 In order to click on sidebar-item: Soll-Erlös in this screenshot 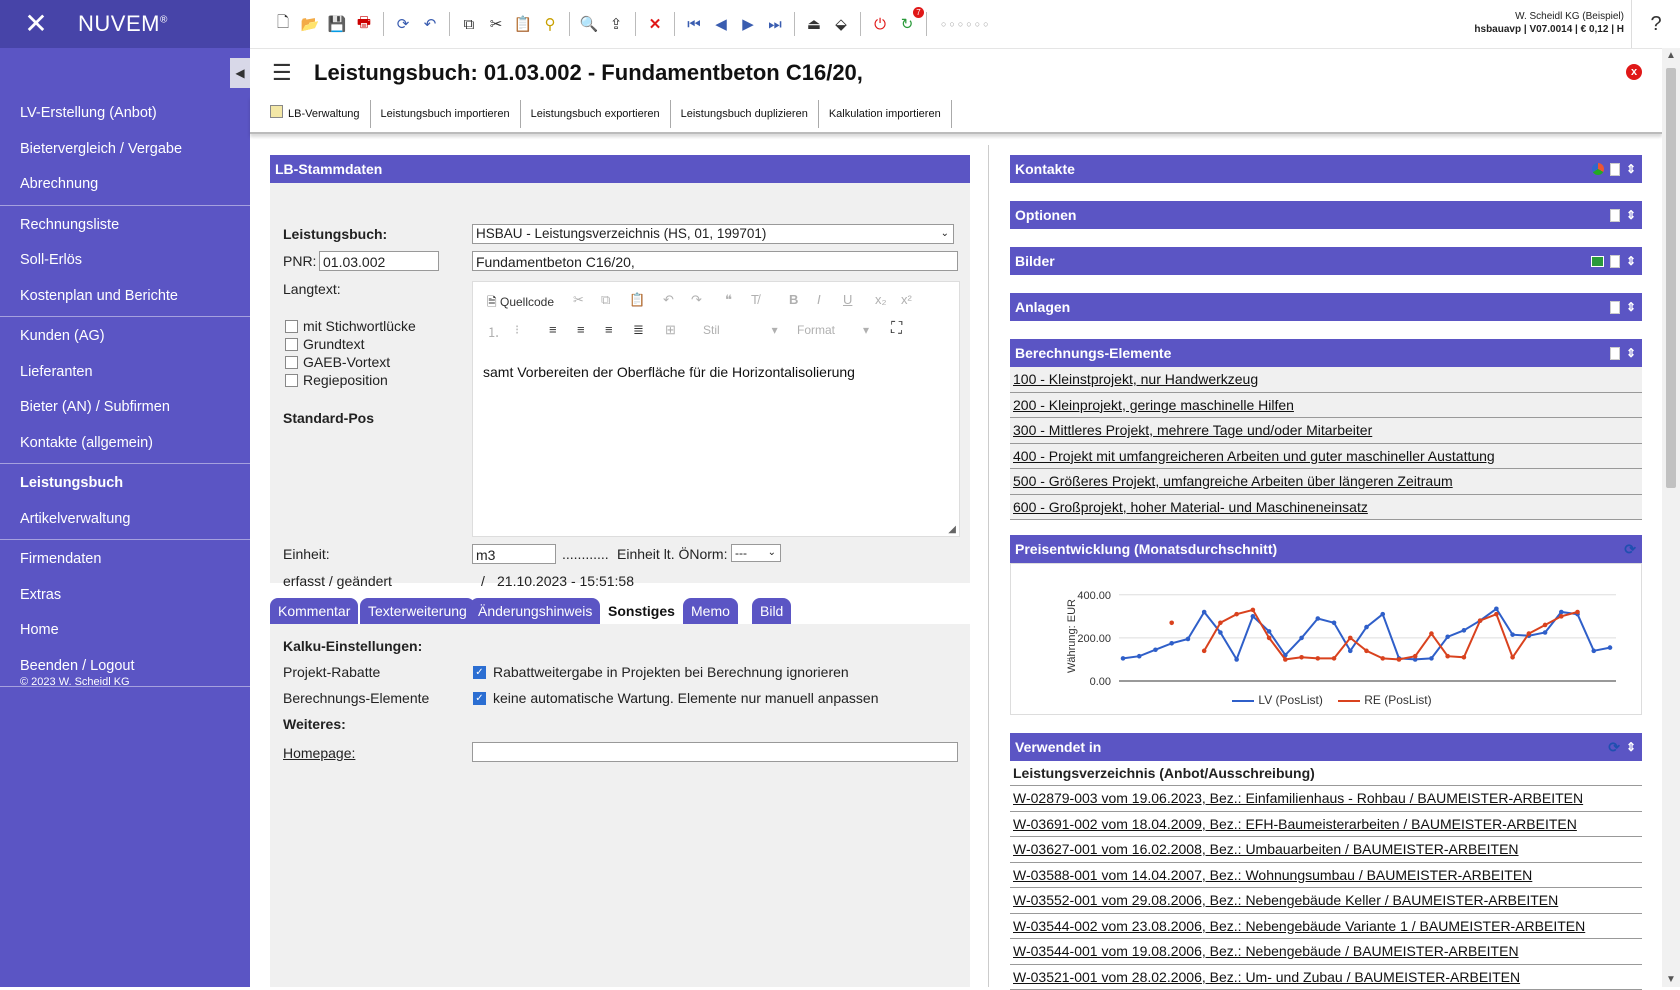, I will do `click(125, 261)`.